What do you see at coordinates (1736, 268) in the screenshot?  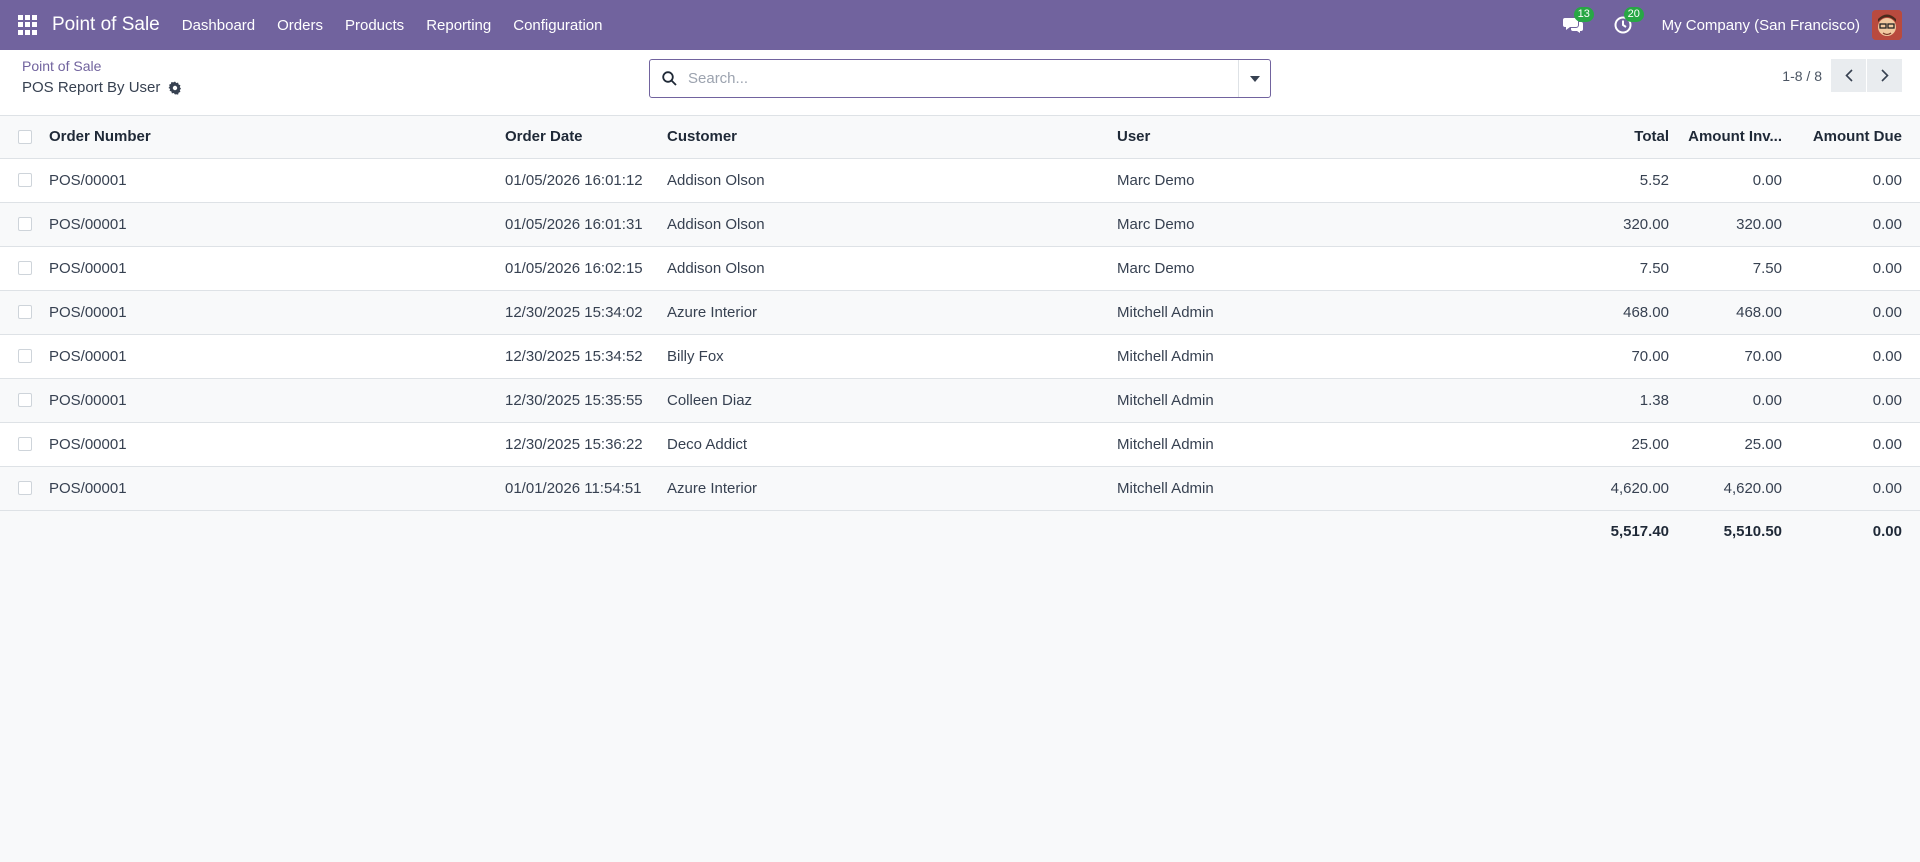 I see `cell-amount-invoiced: 7.50` at bounding box center [1736, 268].